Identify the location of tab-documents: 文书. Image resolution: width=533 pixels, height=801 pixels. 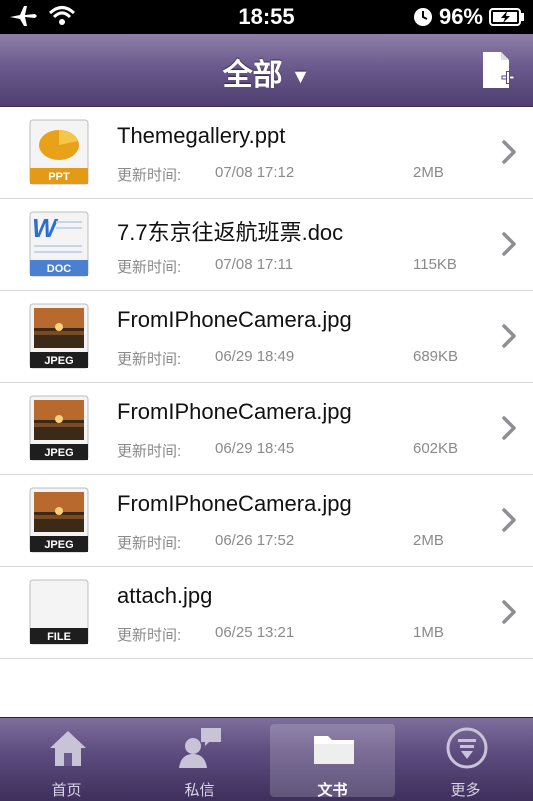
(332, 759).